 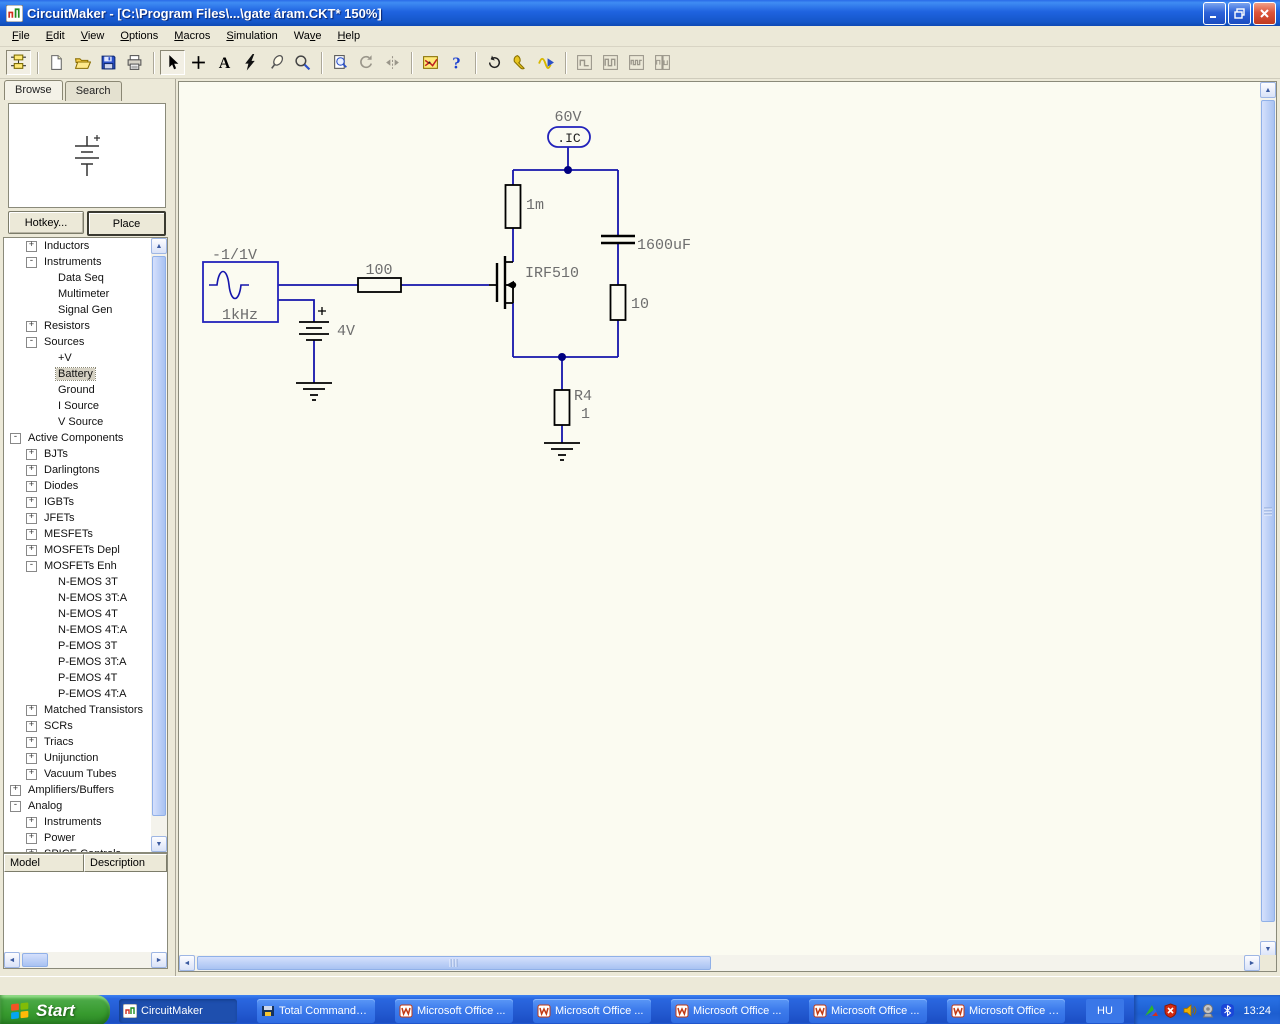 I want to click on tree-item-label: Analog, so click(x=45, y=806).